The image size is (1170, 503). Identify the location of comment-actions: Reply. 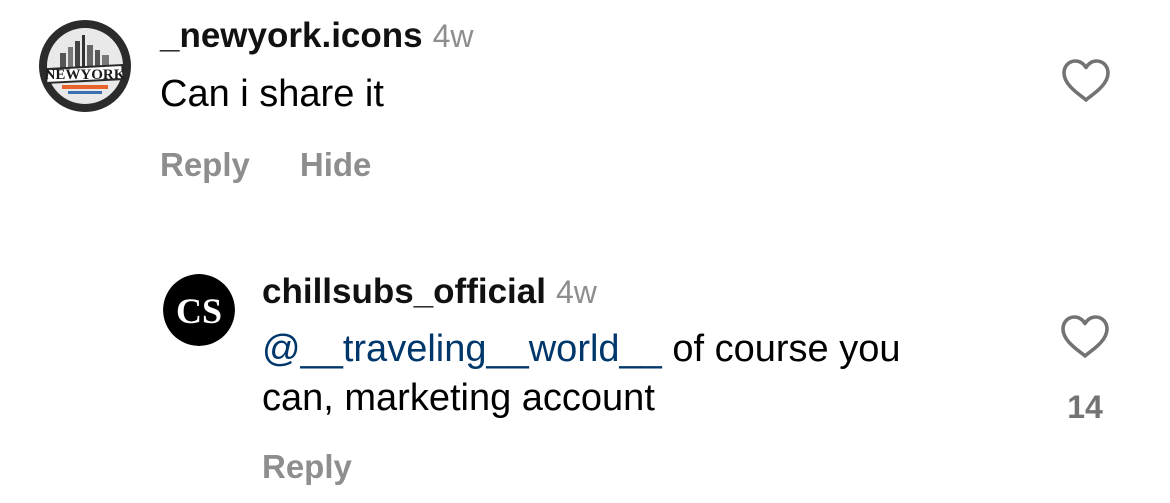
(307, 466).